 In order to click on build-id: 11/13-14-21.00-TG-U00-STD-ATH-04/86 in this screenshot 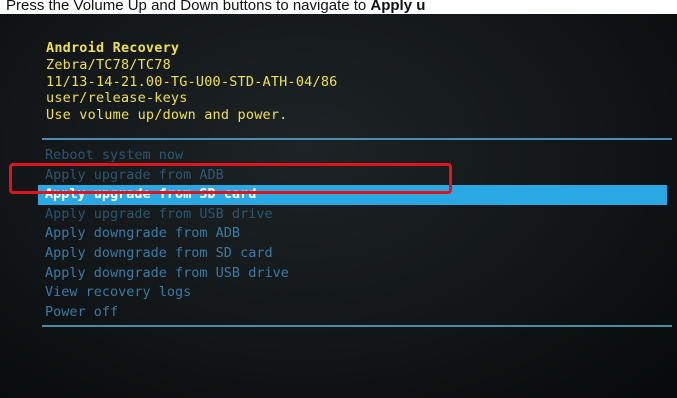, I will do `click(192, 81)`.